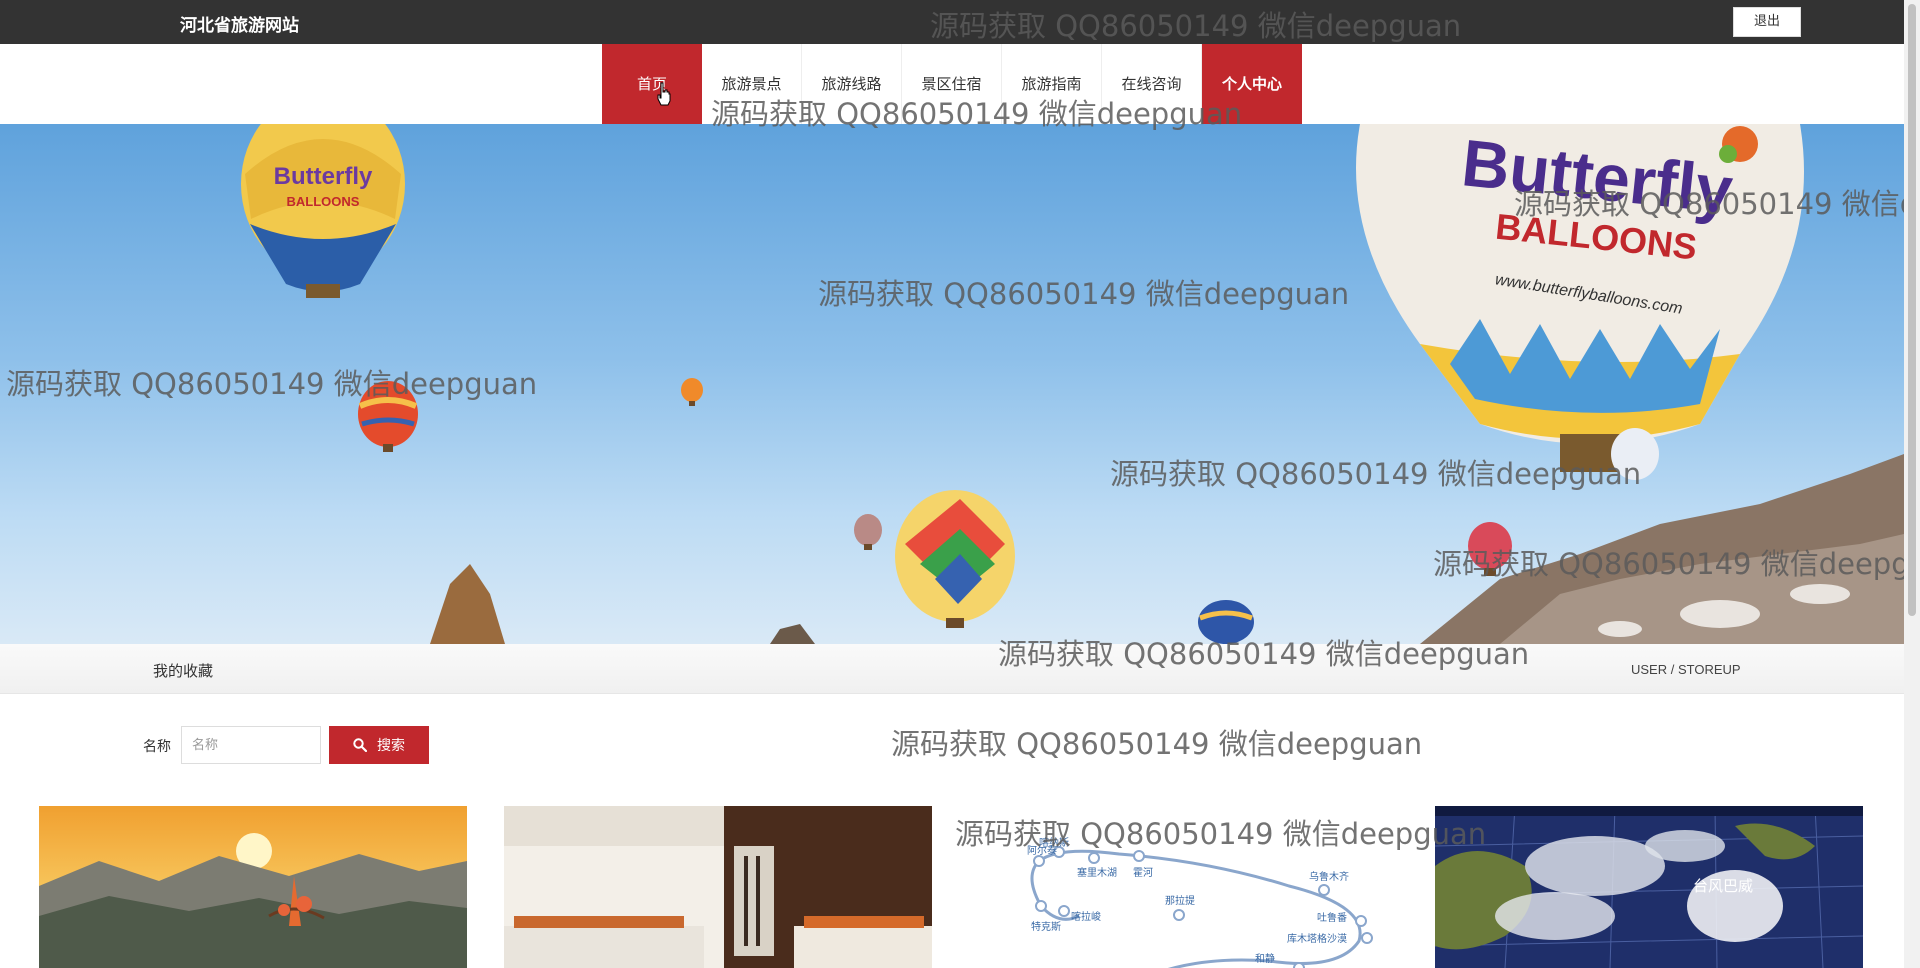 The width and height of the screenshot is (1920, 968). I want to click on mouse-cursor-icon, so click(664, 94).